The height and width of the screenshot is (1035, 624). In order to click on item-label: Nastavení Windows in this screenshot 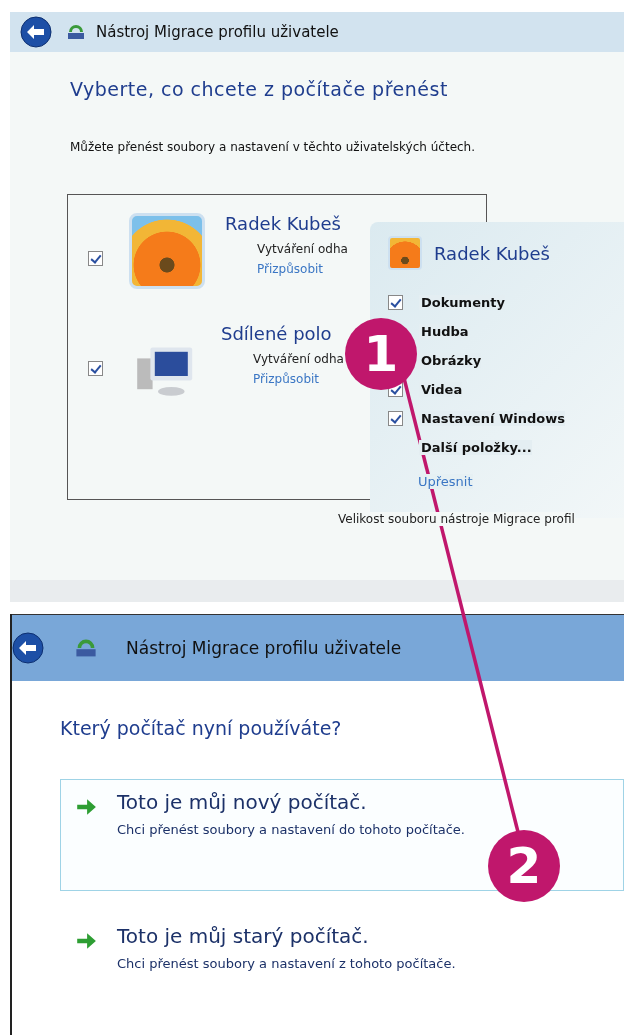, I will do `click(492, 418)`.